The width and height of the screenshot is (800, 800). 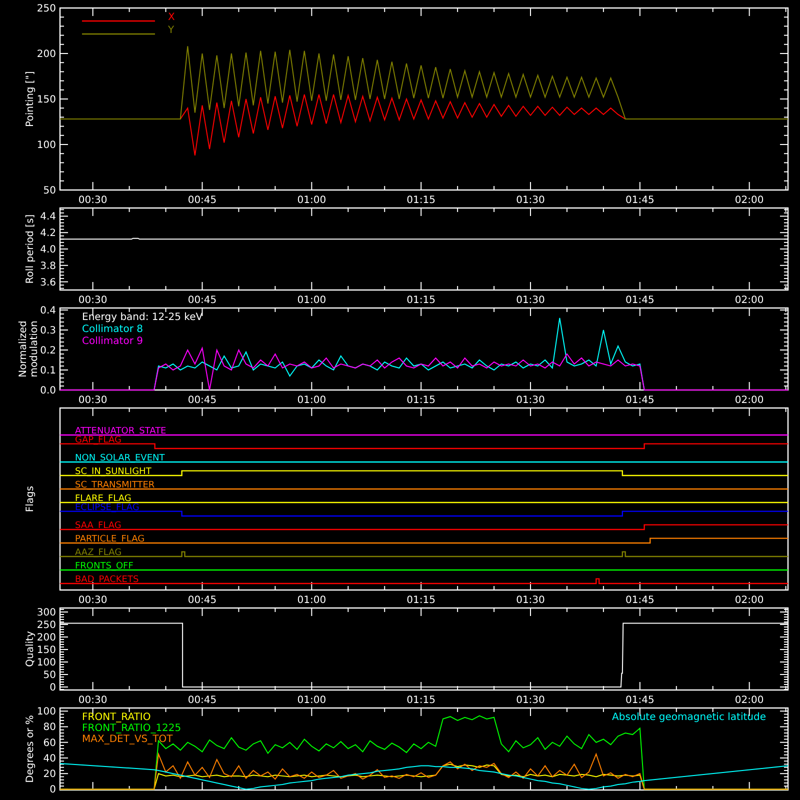 What do you see at coordinates (30, 649) in the screenshot?
I see `axis-title: Quality` at bounding box center [30, 649].